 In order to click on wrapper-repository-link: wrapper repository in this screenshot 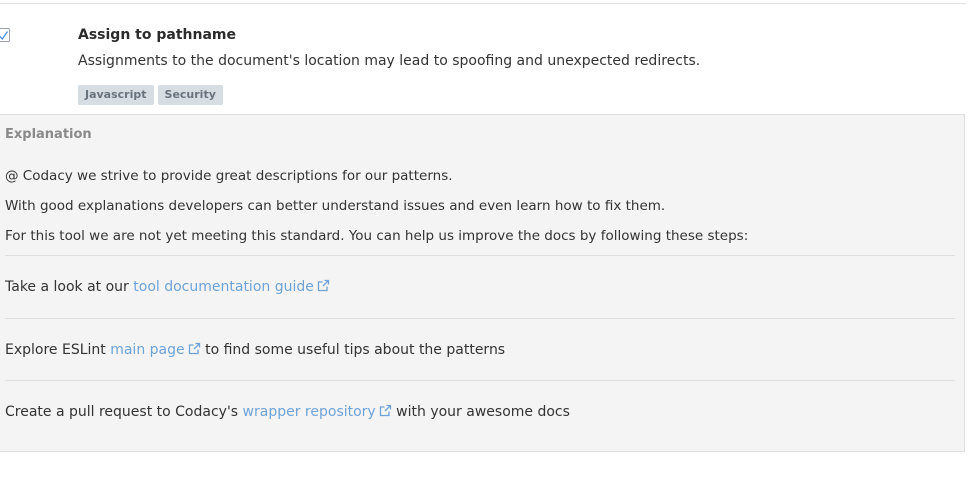, I will do `click(317, 412)`.